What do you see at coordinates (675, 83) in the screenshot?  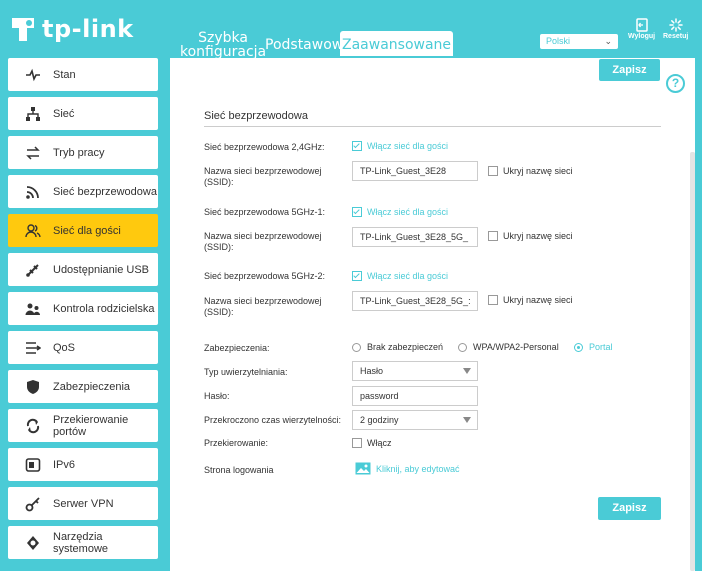 I see `help-icon: ?` at bounding box center [675, 83].